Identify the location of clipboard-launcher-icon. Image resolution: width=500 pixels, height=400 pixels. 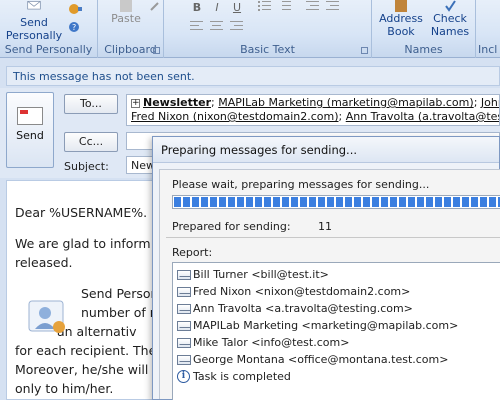
(156, 50).